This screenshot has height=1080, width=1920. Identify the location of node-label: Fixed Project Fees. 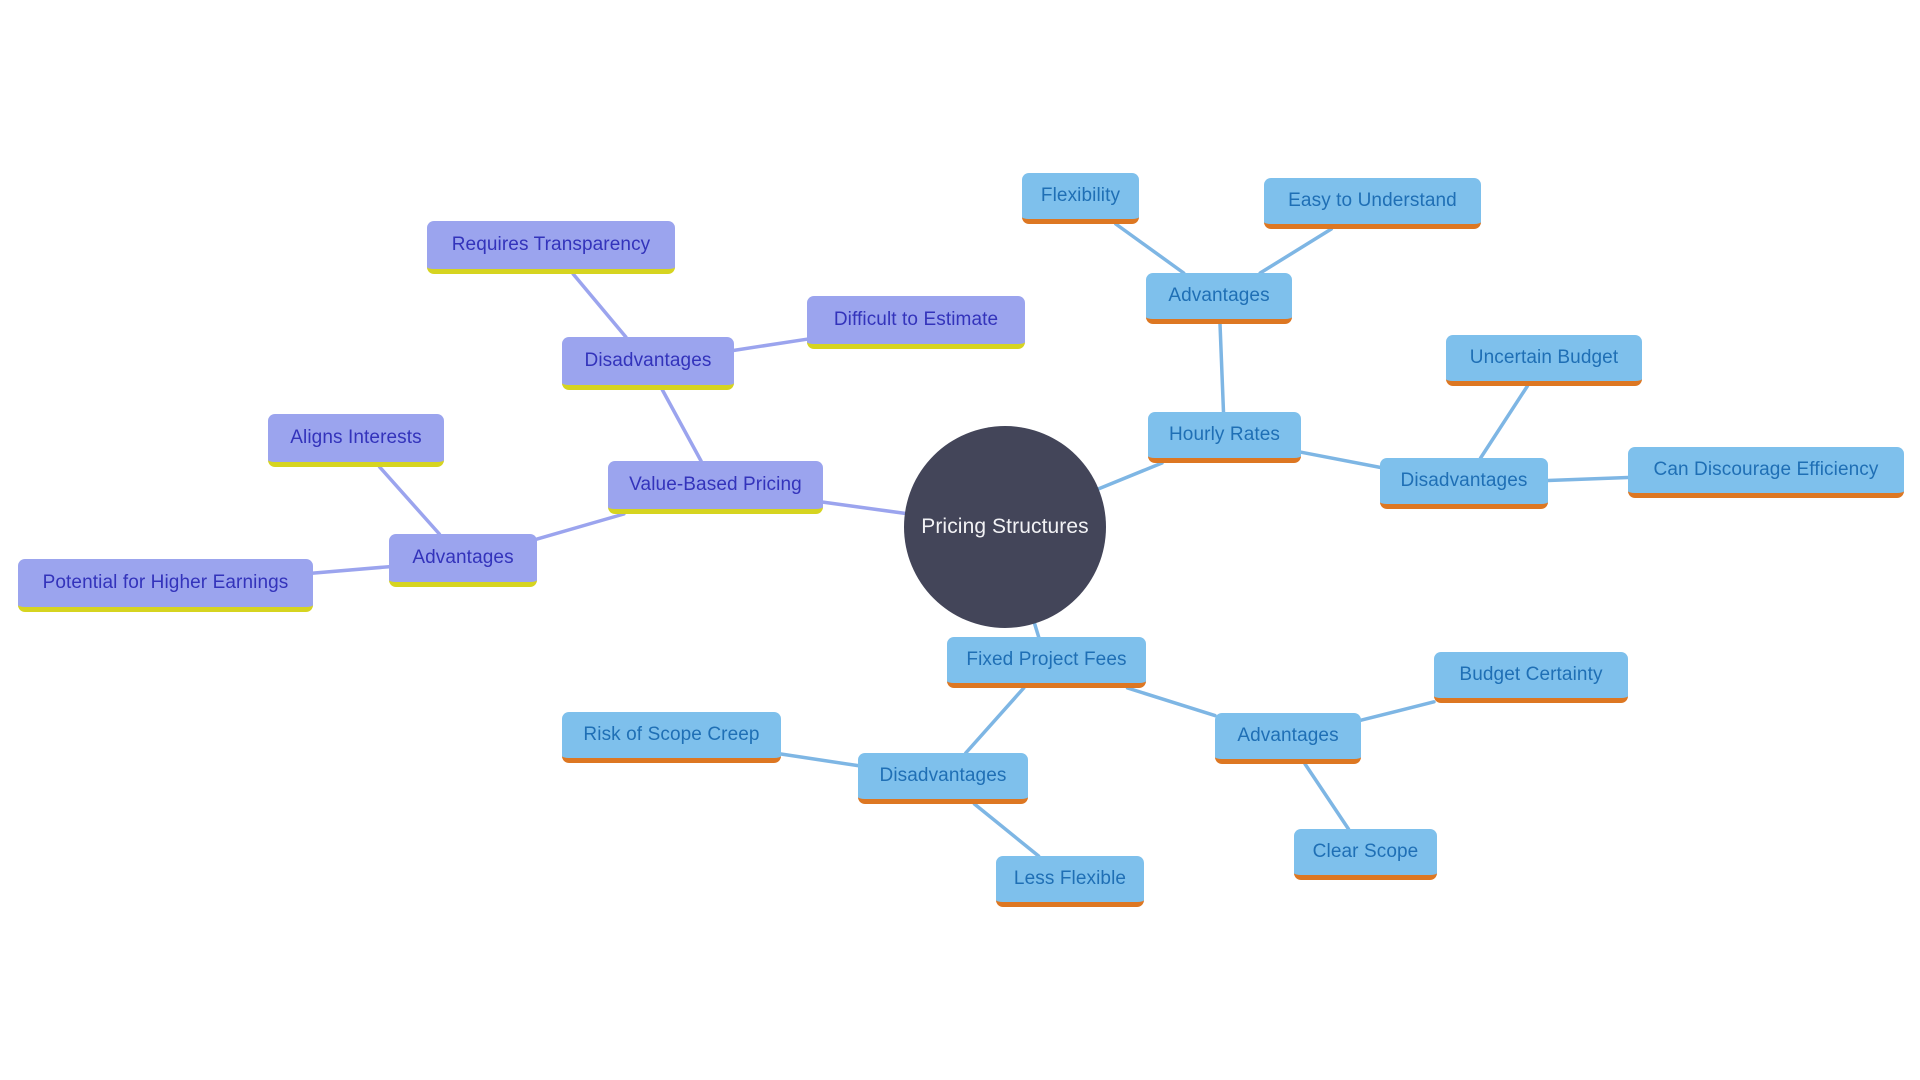
(1046, 659).